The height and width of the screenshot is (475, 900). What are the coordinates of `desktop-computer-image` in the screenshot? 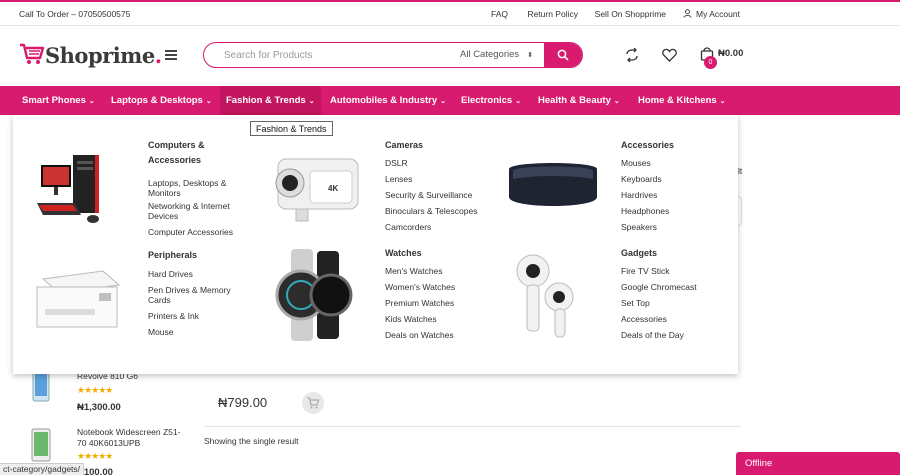 It's located at (74, 189).